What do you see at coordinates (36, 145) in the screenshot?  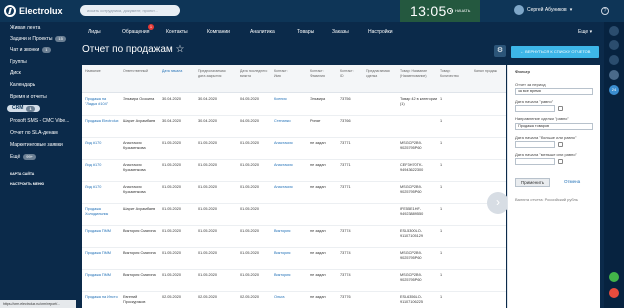 I see `sidebar-item-marketing: Маркетинговые заявки` at bounding box center [36, 145].